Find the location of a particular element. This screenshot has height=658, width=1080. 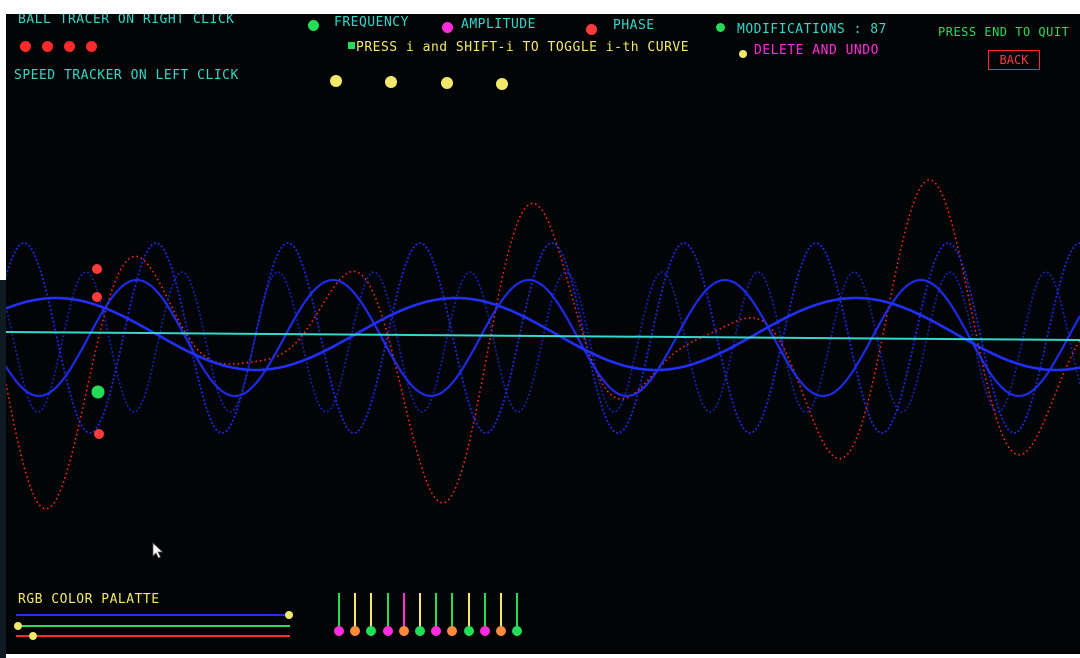

toggle-hint: PRESS i and SHIFT-i TO TOGGLE i-th CURVE is located at coordinates (523, 47).